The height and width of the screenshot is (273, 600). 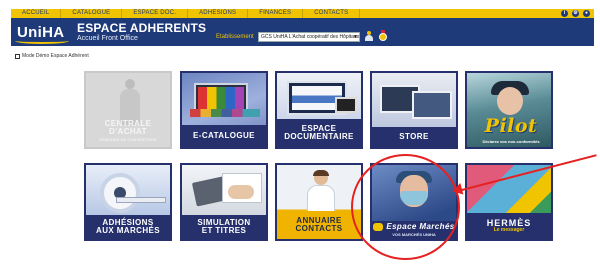 I want to click on scanner-bed, so click(x=141, y=200).